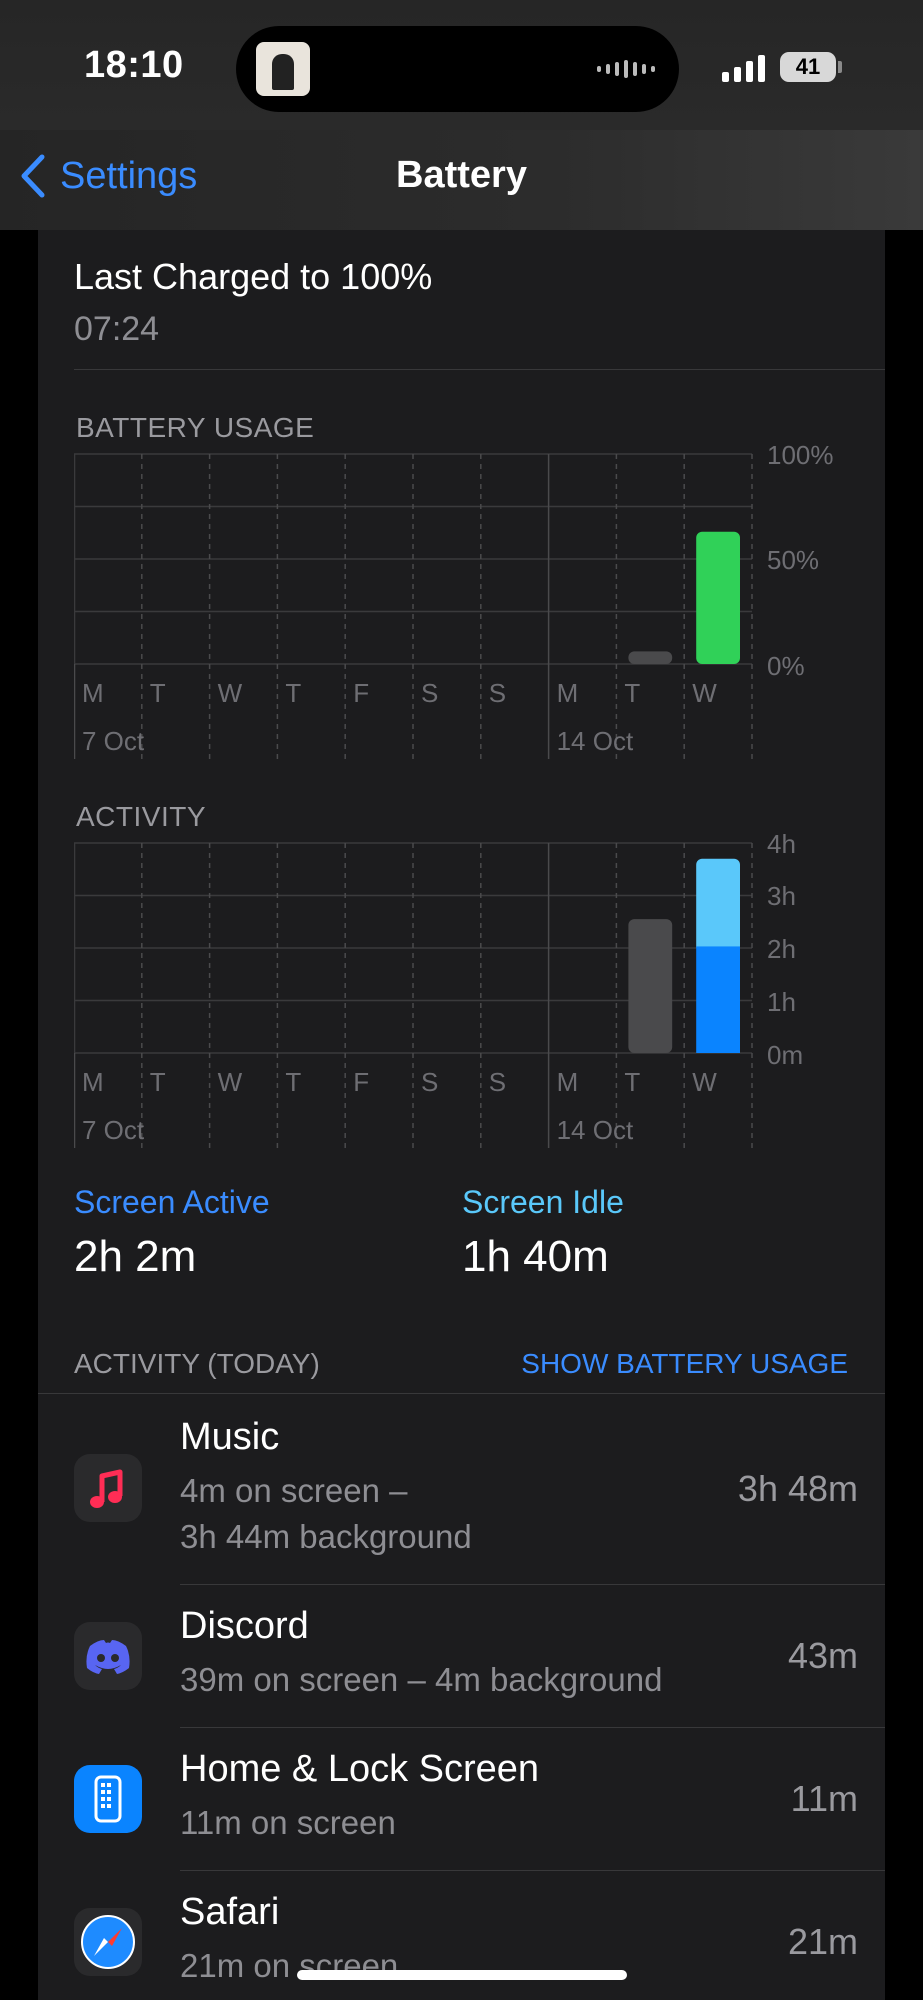  Describe the element at coordinates (134, 65) in the screenshot. I see `status-time: 18:10` at that location.